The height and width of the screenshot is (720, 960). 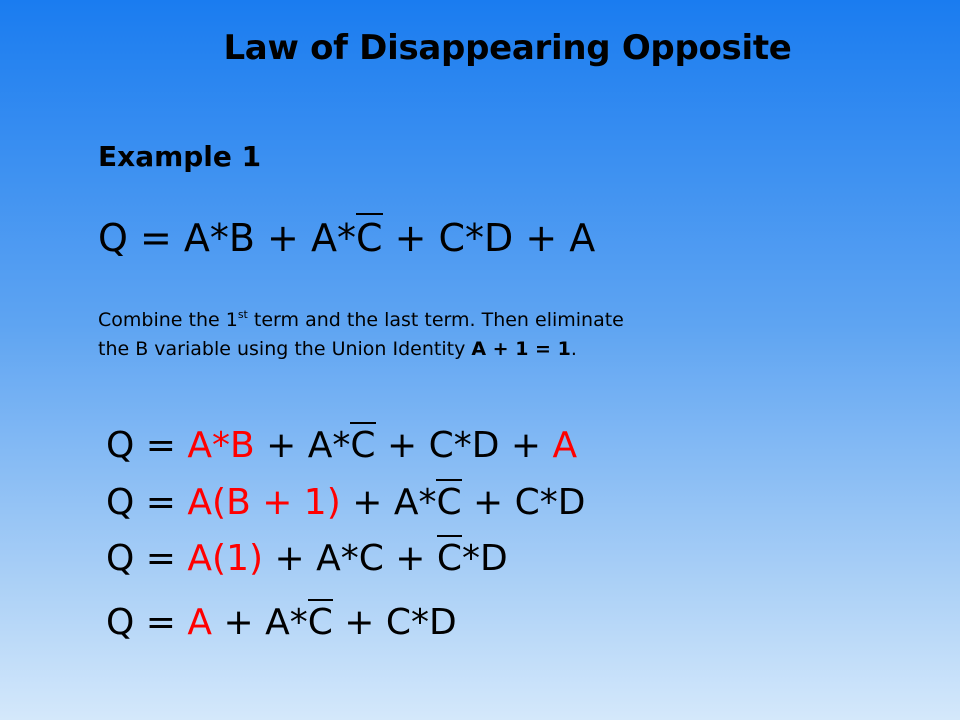 I want to click on description-superscript: st, so click(x=242, y=314).